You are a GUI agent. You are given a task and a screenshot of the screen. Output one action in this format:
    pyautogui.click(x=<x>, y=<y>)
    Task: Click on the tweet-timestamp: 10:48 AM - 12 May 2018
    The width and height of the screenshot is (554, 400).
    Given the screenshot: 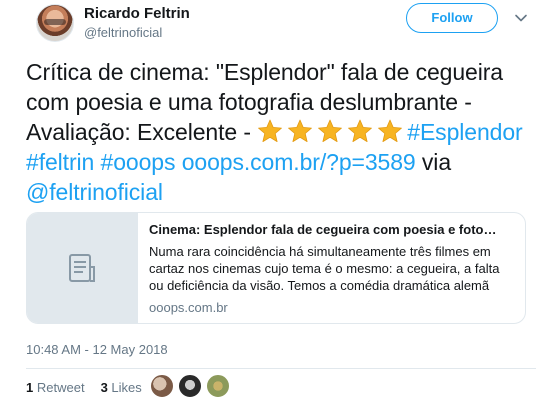 What is the action you would take?
    pyautogui.click(x=97, y=349)
    